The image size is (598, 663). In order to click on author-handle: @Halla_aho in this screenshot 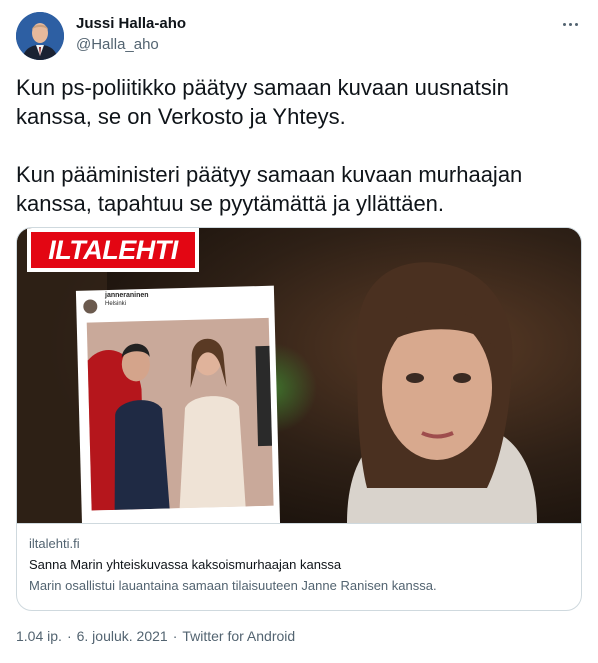, I will do `click(117, 44)`.